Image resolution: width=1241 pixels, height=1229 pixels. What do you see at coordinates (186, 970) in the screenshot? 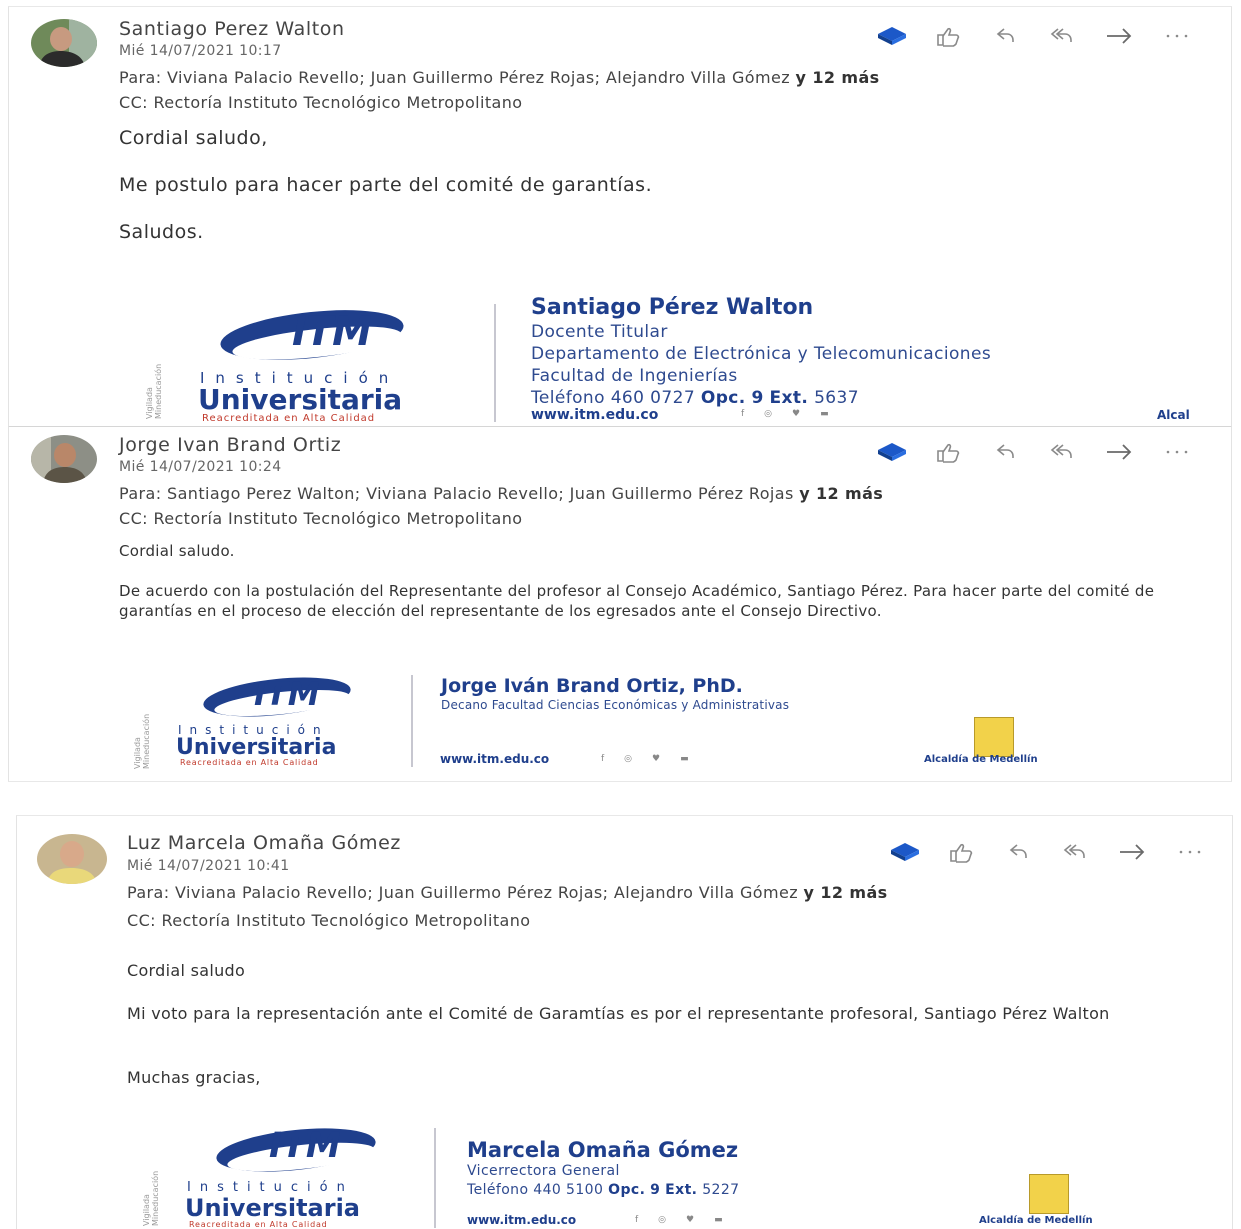
I see `body-greeting: Cordial saludo` at bounding box center [186, 970].